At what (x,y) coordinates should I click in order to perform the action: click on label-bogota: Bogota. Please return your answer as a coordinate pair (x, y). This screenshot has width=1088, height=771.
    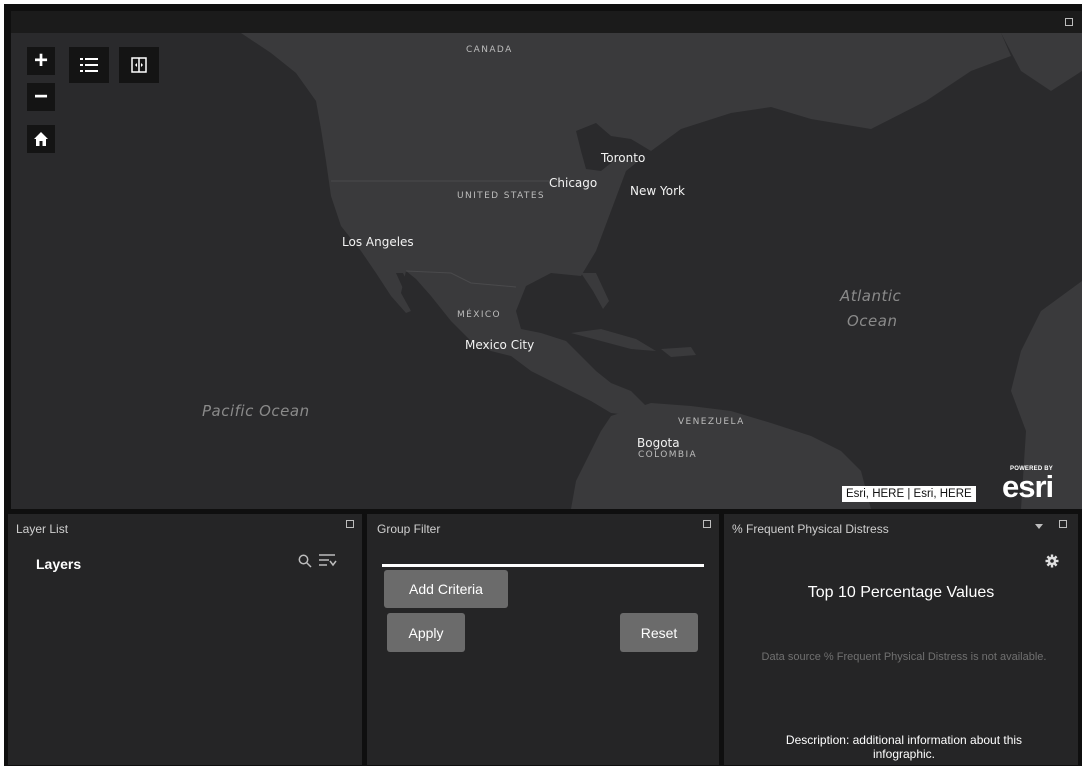
    Looking at the image, I should click on (658, 443).